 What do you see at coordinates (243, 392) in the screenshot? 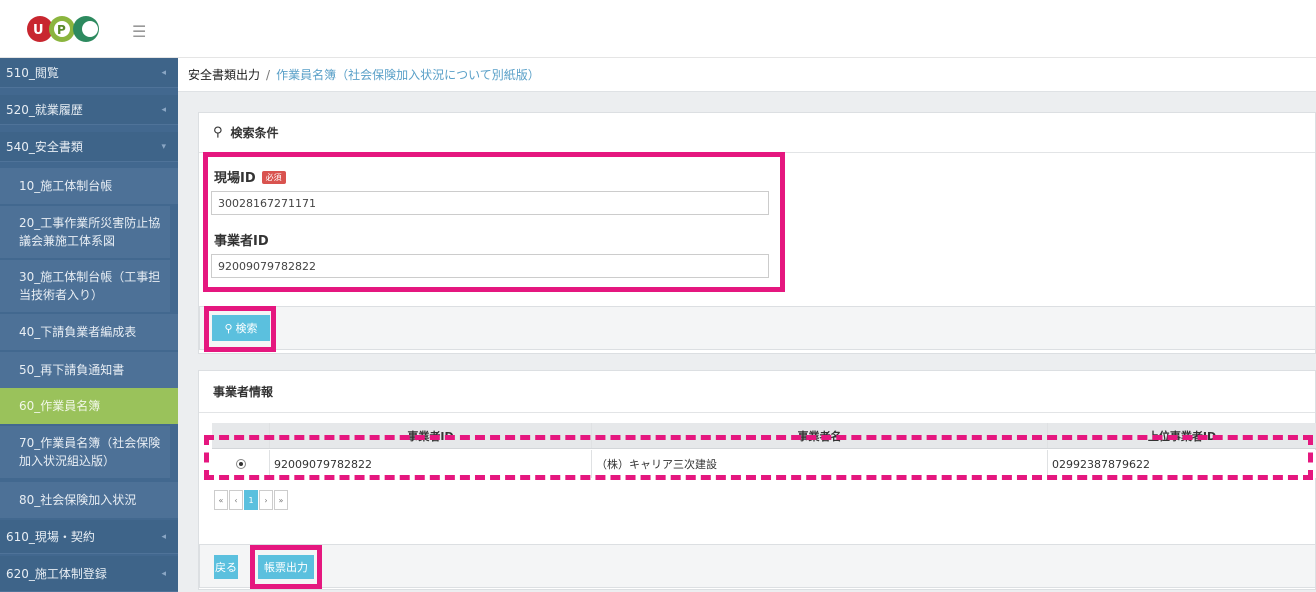
I see `company-info-title-text: 事業者情報` at bounding box center [243, 392].